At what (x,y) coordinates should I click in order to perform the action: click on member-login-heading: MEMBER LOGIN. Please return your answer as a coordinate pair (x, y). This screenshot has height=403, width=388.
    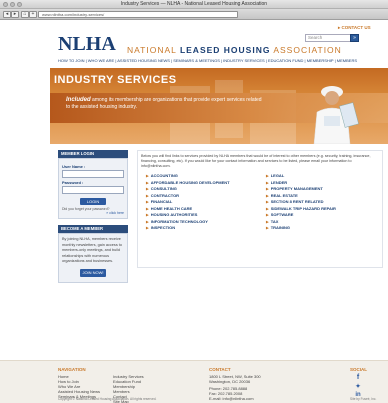
    Looking at the image, I should click on (93, 154).